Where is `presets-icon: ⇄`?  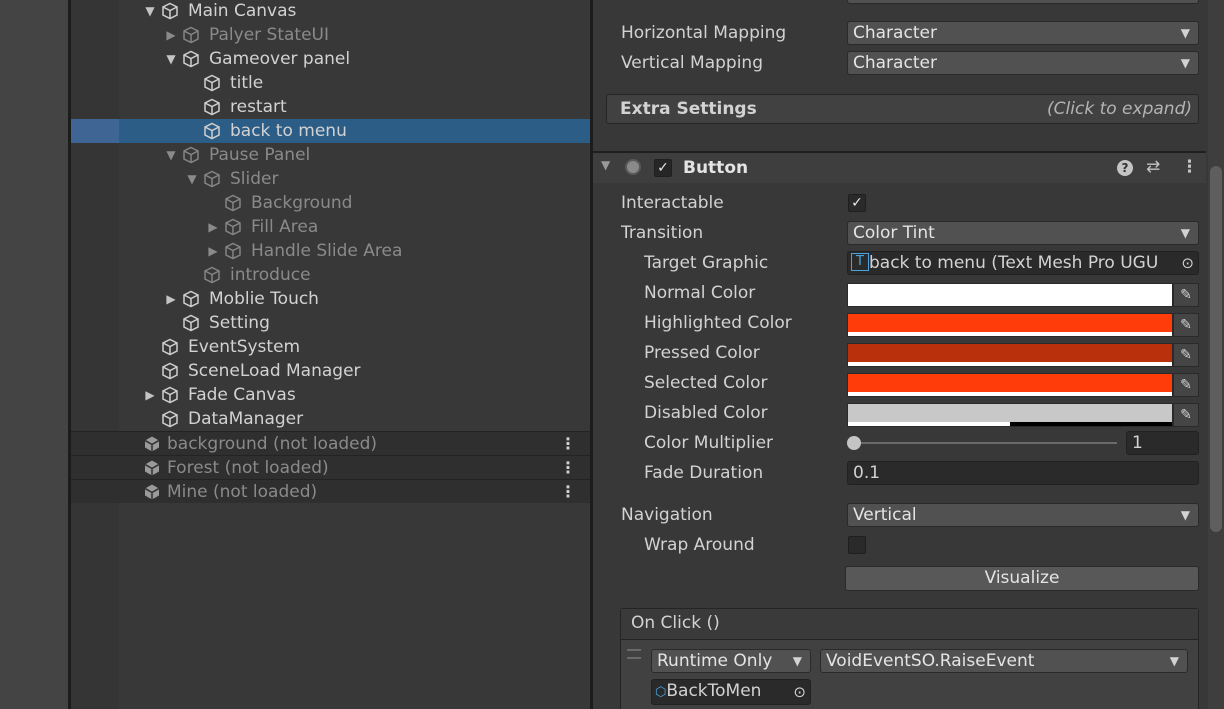 presets-icon: ⇄ is located at coordinates (1153, 167).